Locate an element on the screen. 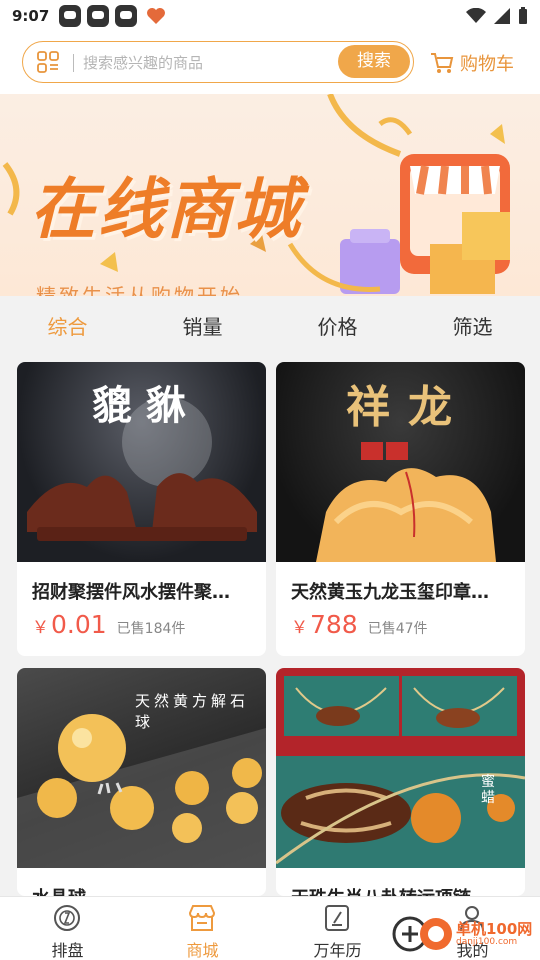 This screenshot has width=540, height=960. cart-label: 购物车 is located at coordinates (487, 64).